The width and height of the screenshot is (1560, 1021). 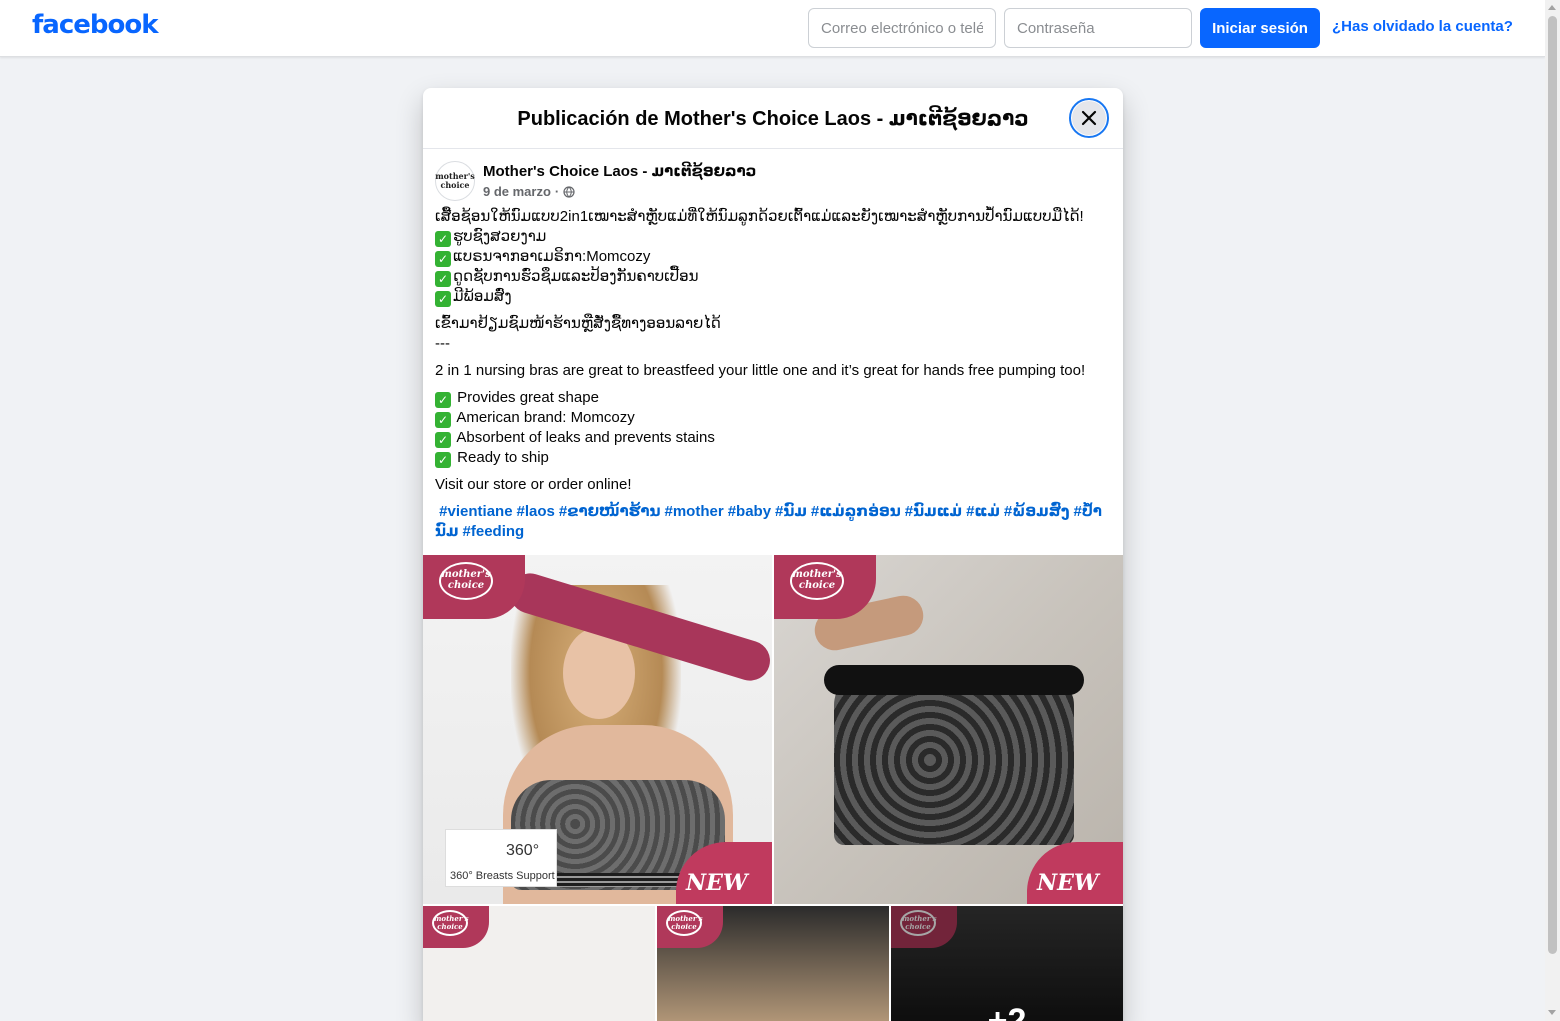 I want to click on scroll-thumb, so click(x=1552, y=485).